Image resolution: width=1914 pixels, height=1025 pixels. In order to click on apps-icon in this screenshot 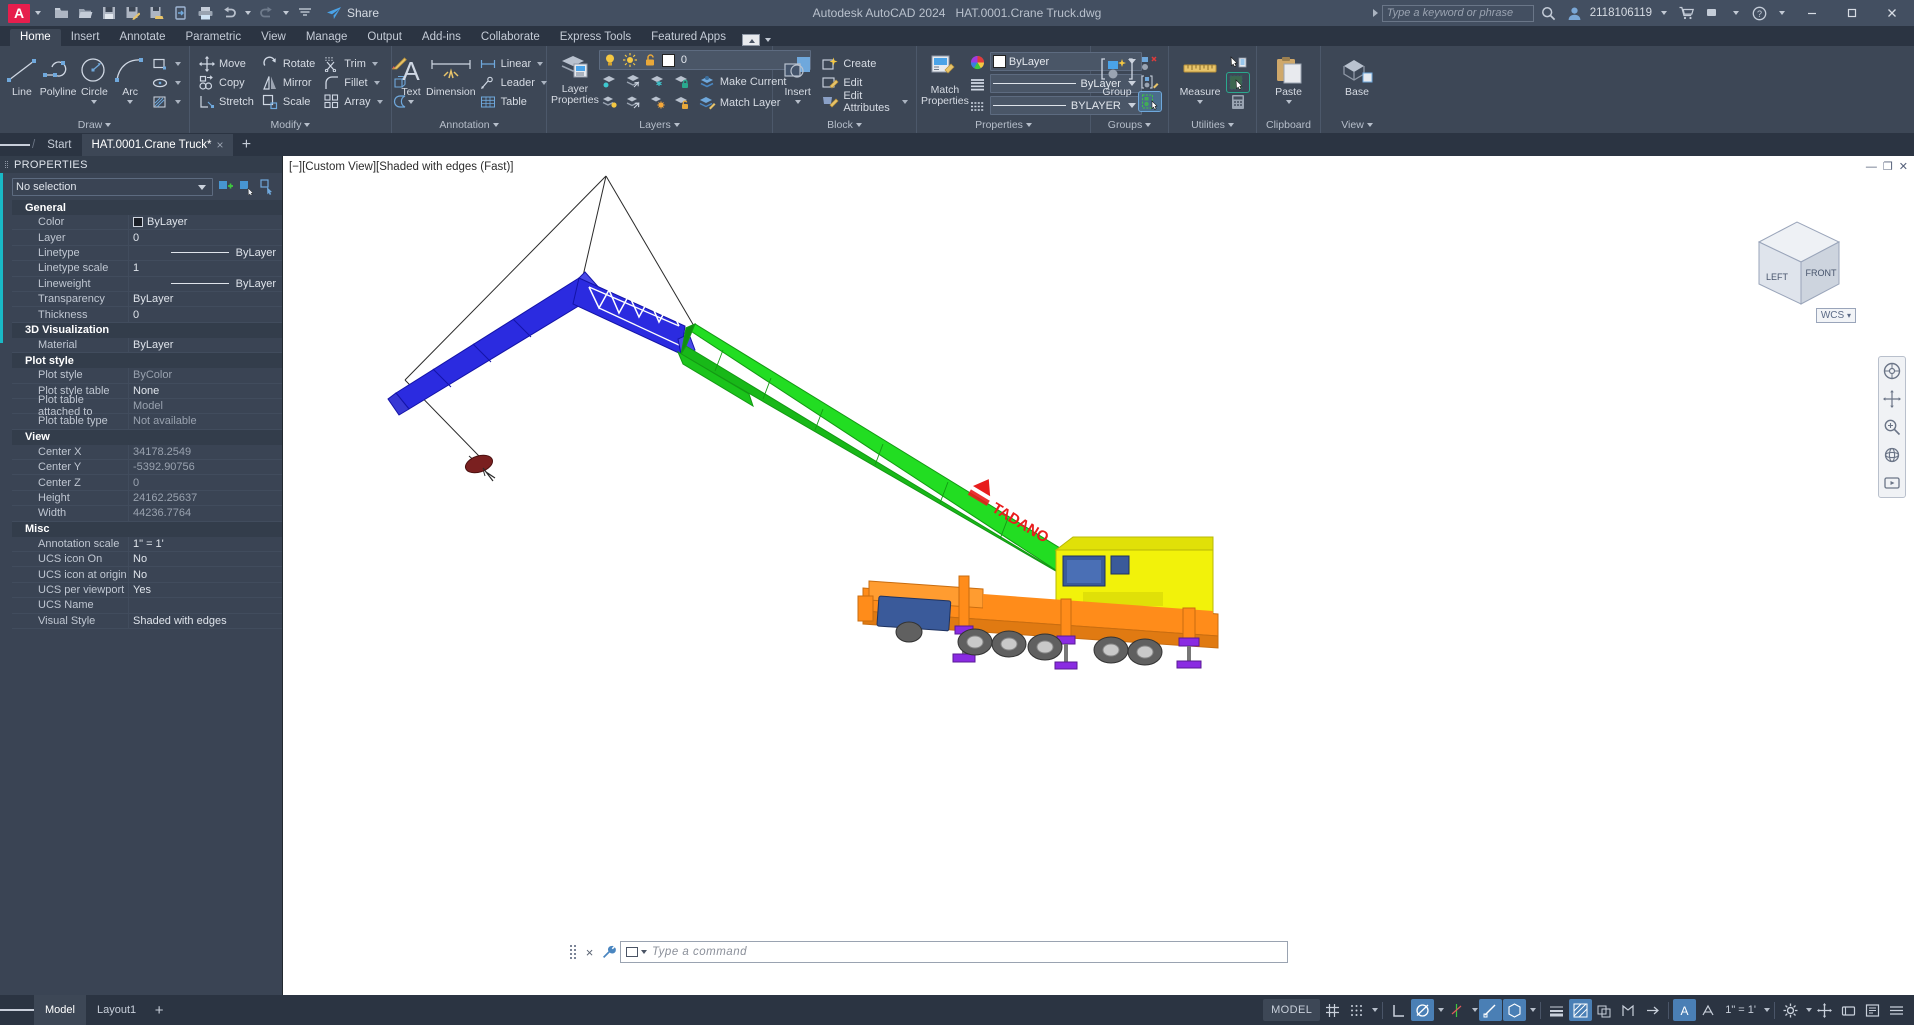, I will do `click(1713, 13)`.